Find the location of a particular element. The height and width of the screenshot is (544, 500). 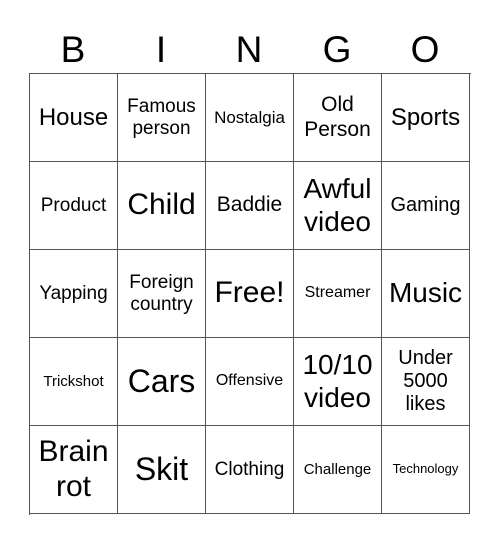

bingo-cell: Clothing is located at coordinates (250, 470).